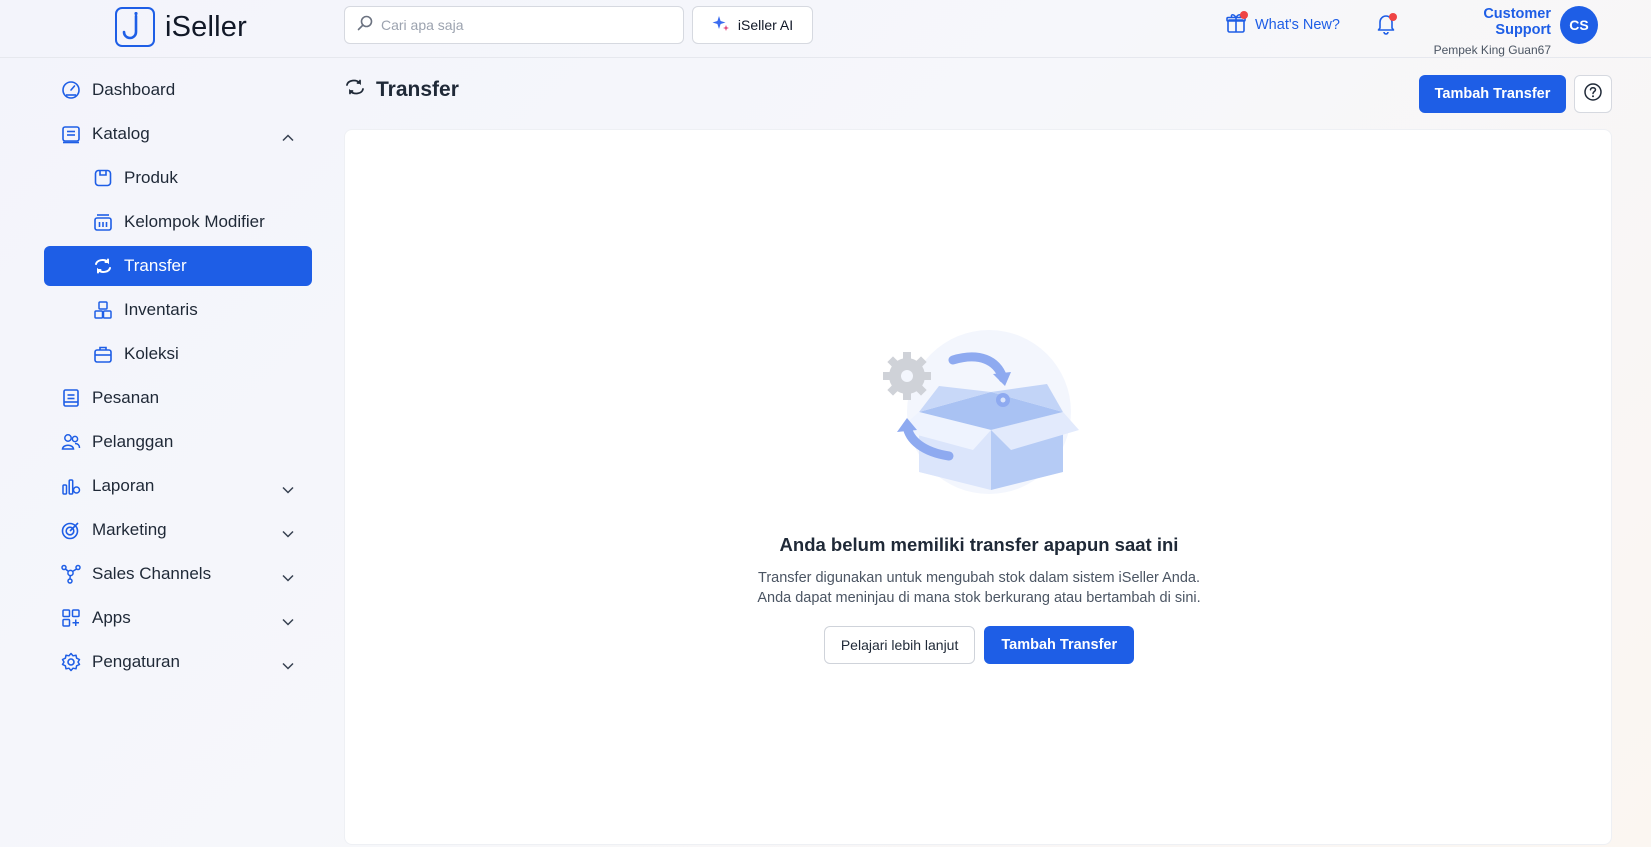 Image resolution: width=1651 pixels, height=847 pixels. I want to click on sidebar-item-label: Pelanggan, so click(133, 441).